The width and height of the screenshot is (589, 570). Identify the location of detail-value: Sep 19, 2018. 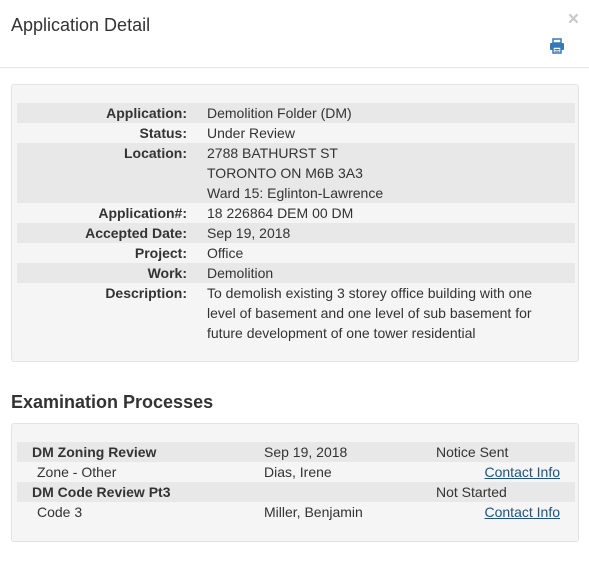
(384, 233).